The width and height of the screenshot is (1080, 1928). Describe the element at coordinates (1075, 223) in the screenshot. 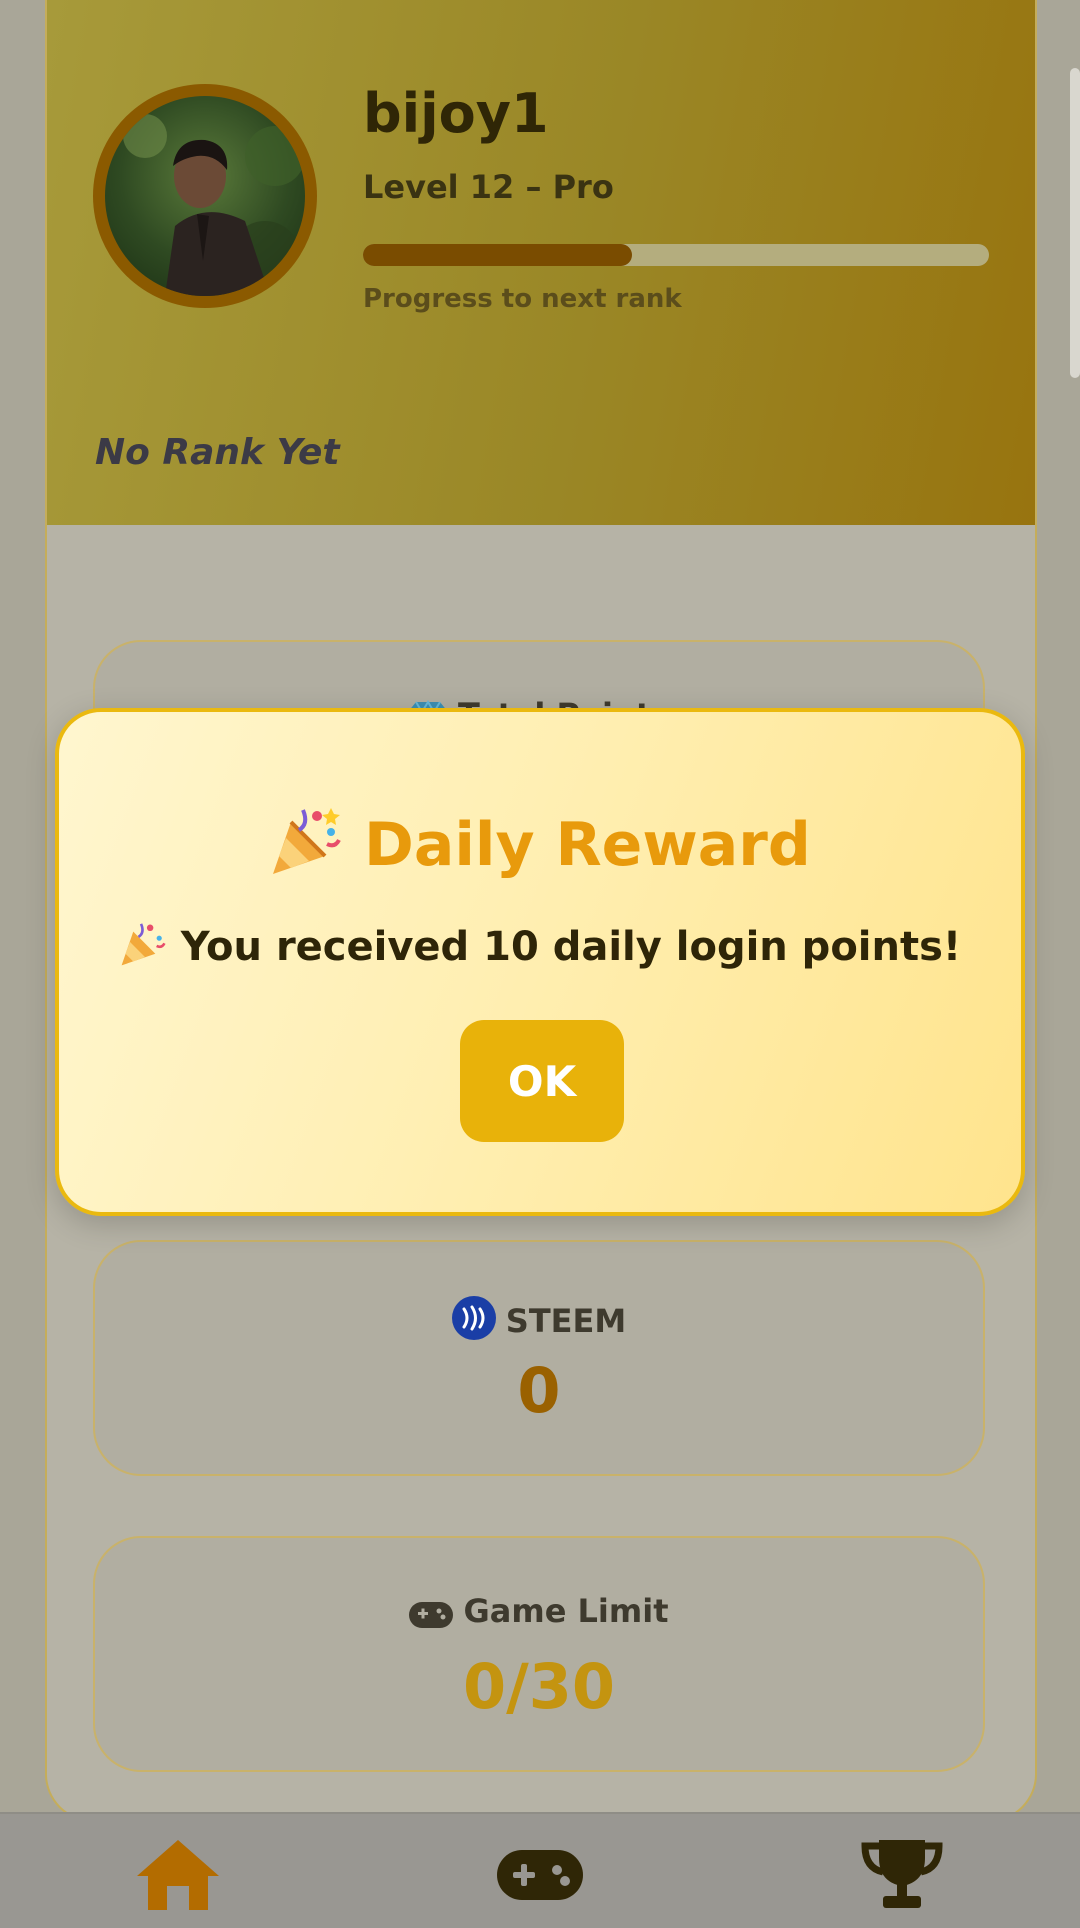

I see `scrollbar` at that location.